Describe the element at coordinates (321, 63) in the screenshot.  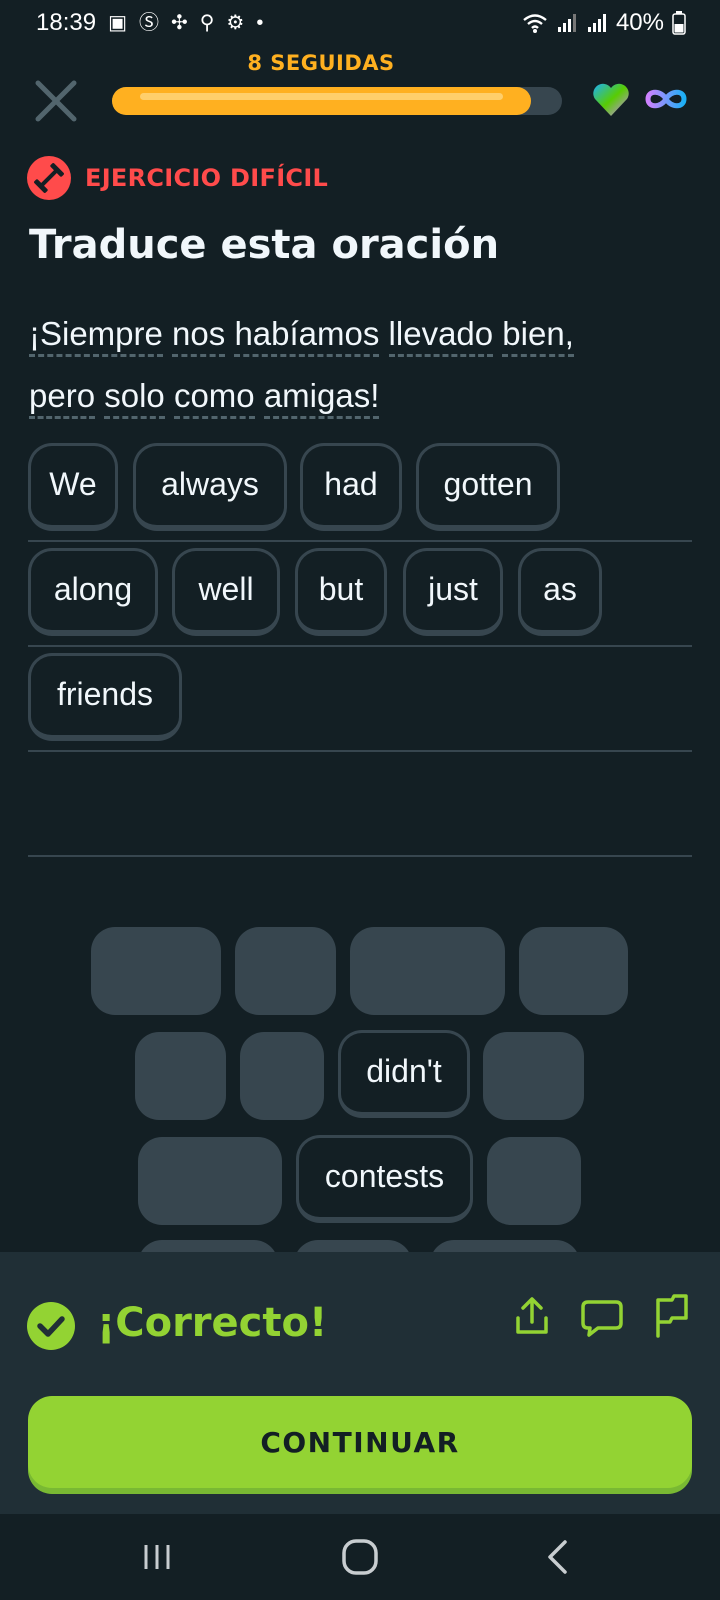
I see `streak-label: 8 SEGUIDAS` at that location.